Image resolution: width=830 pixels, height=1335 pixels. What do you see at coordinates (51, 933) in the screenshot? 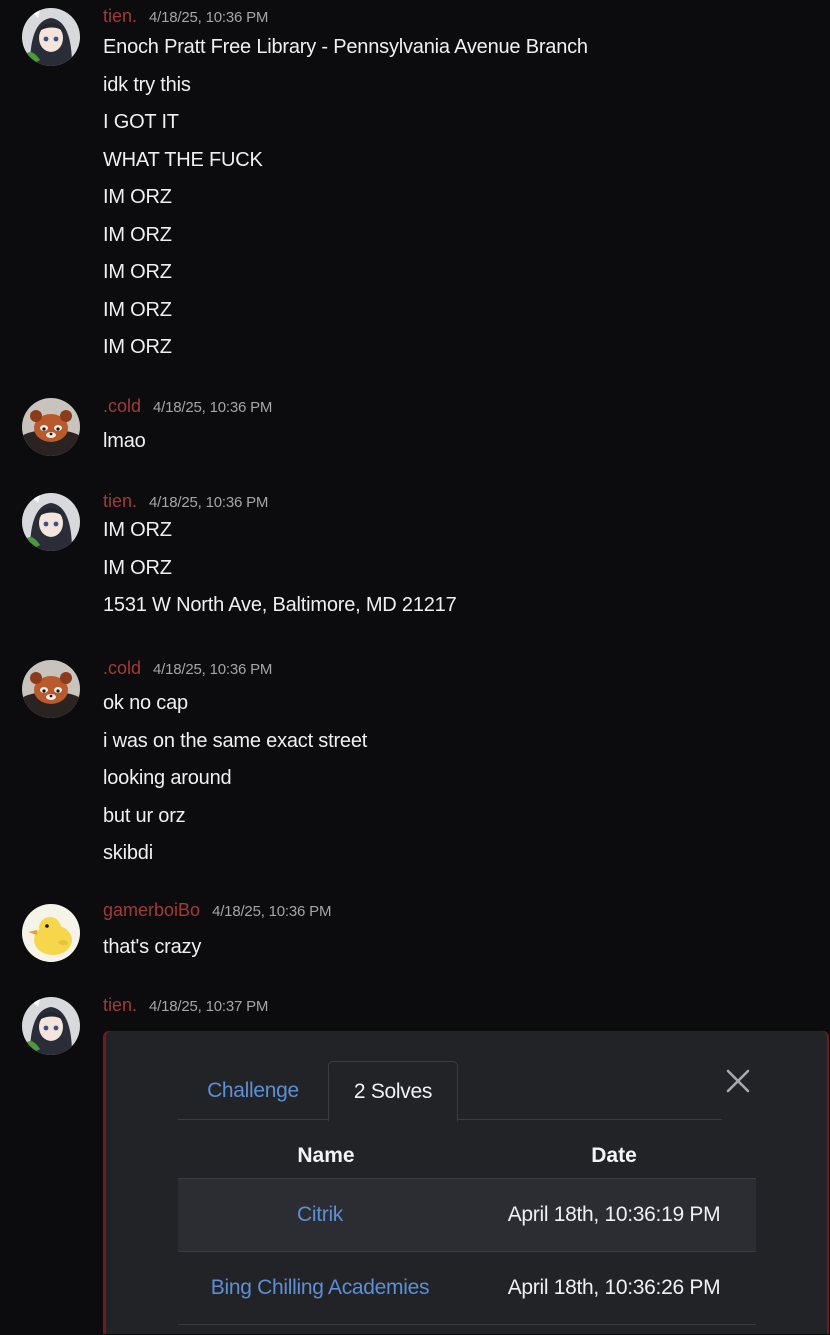
I see `duck-avatar` at bounding box center [51, 933].